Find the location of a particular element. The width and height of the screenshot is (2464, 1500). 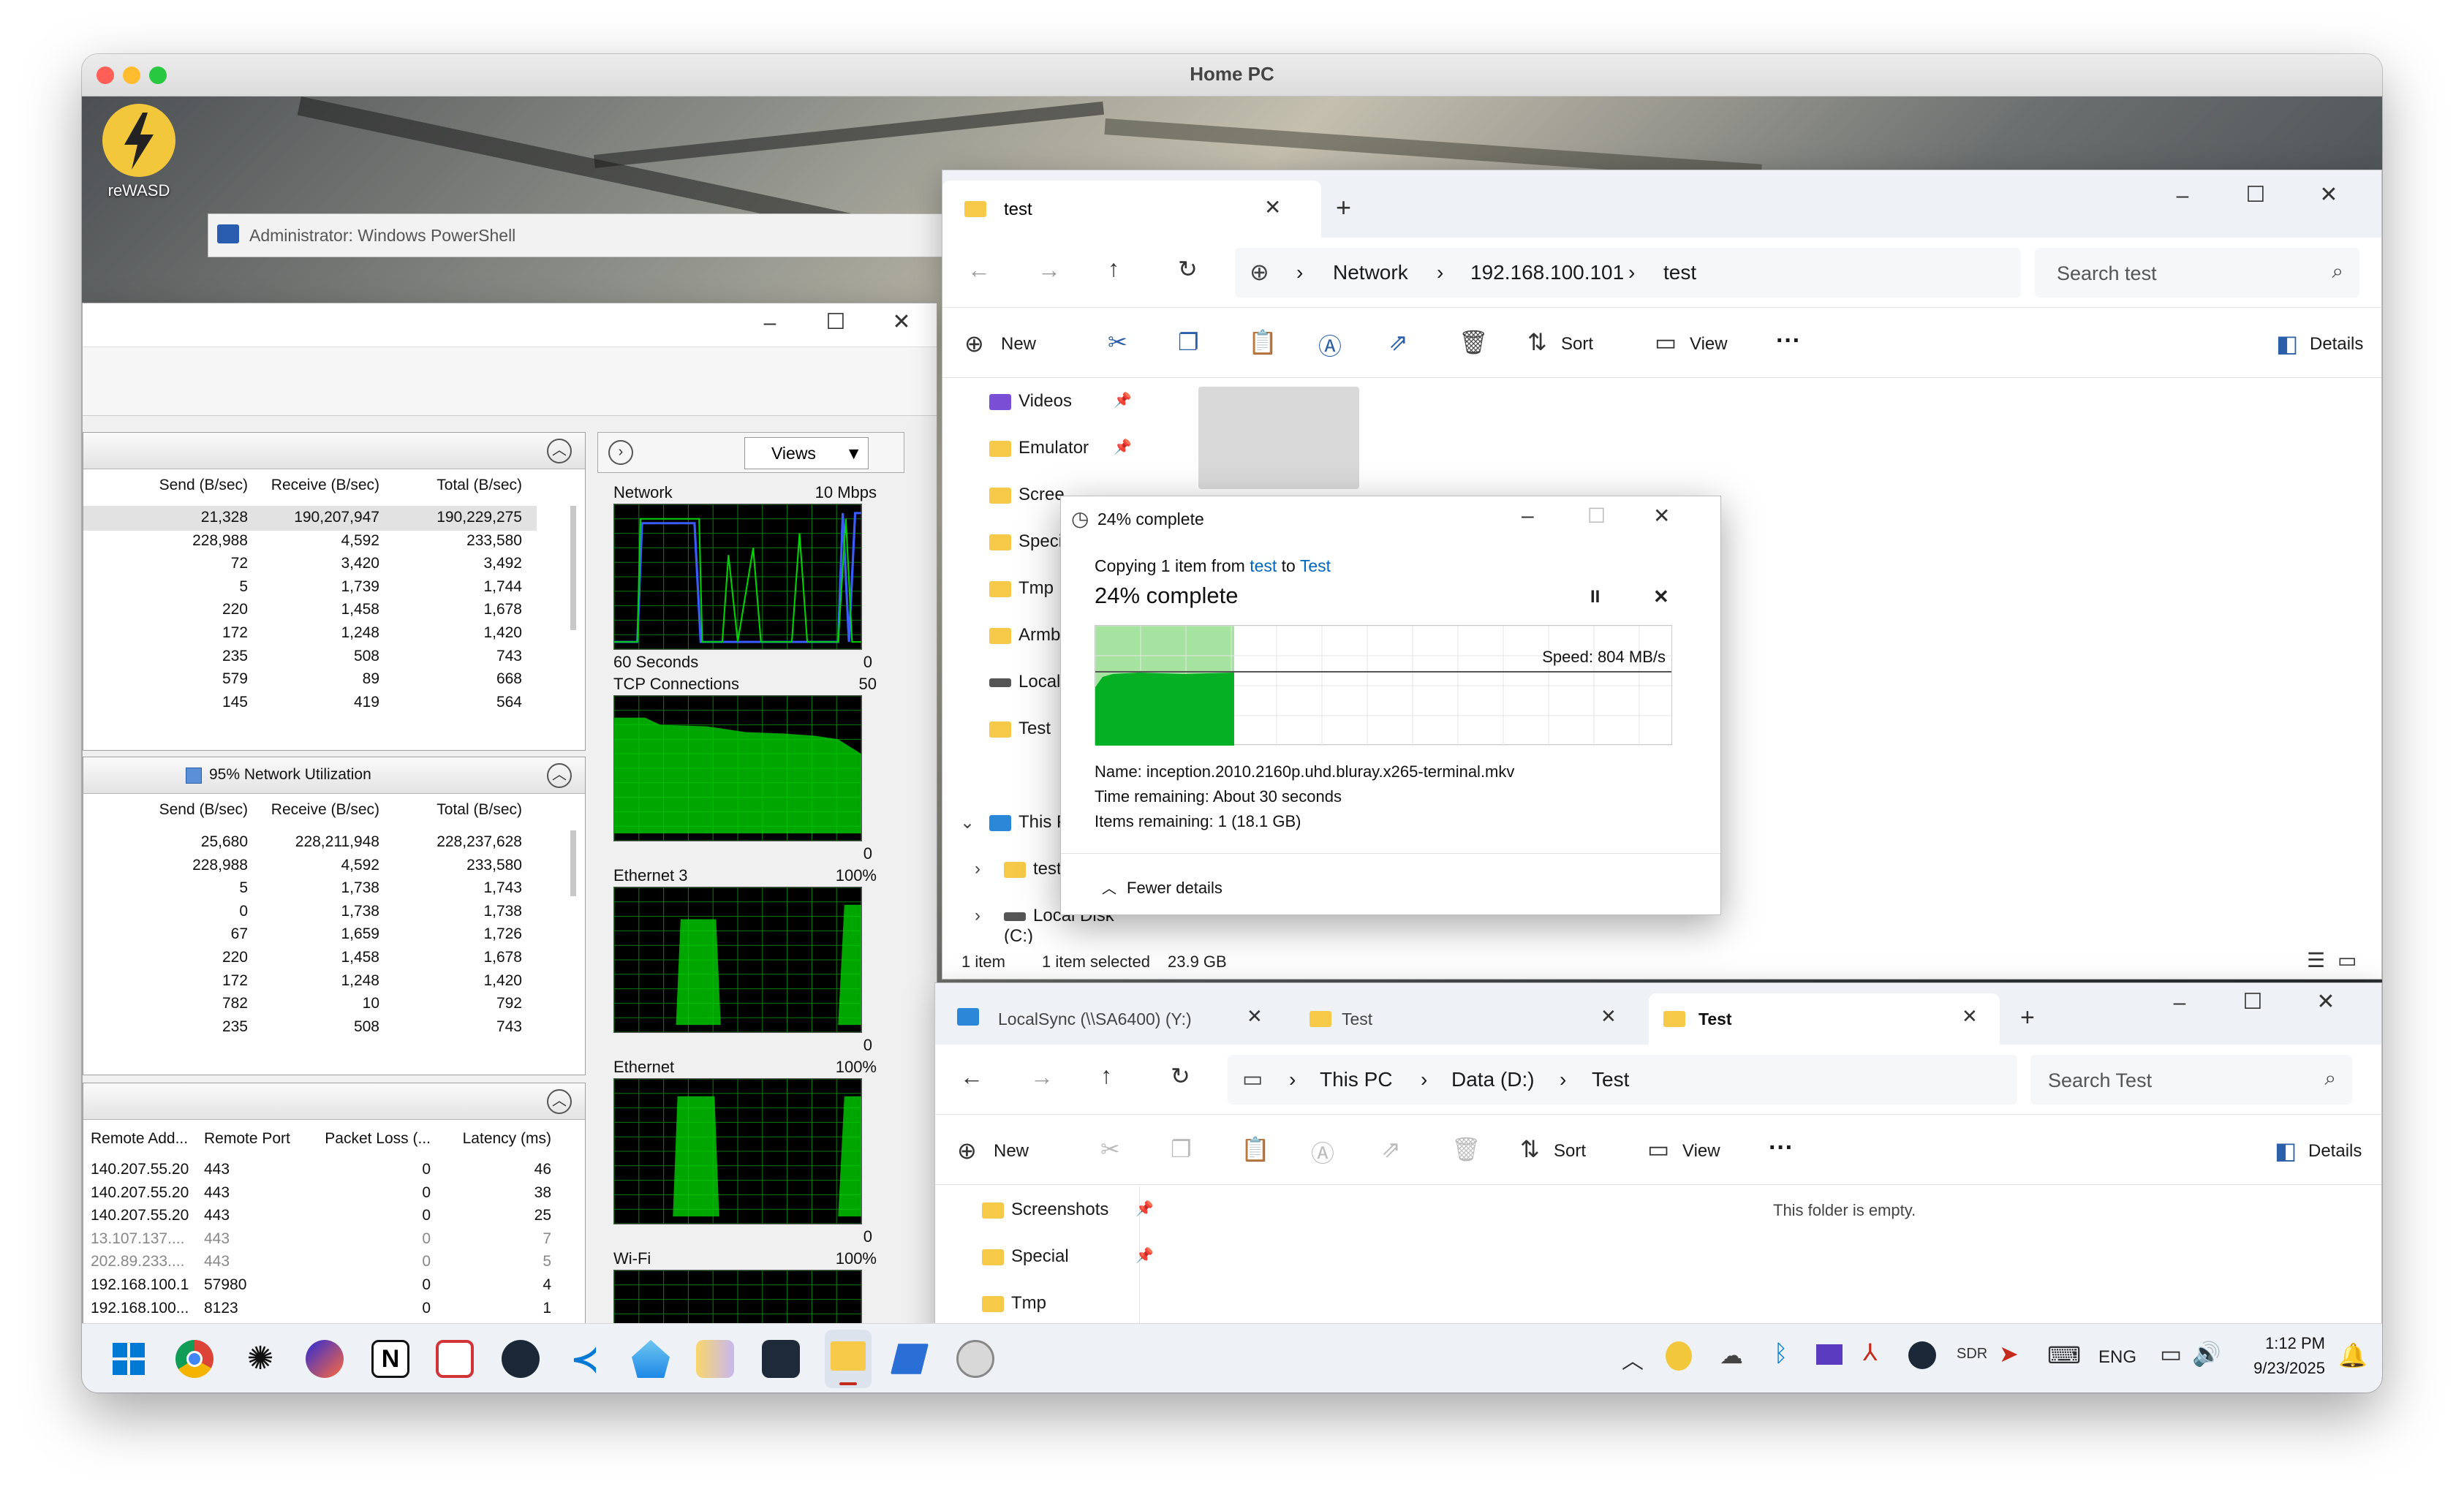

breadcrumb: ⊕ › Network › 192.168.100.101 › test is located at coordinates (1628, 273).